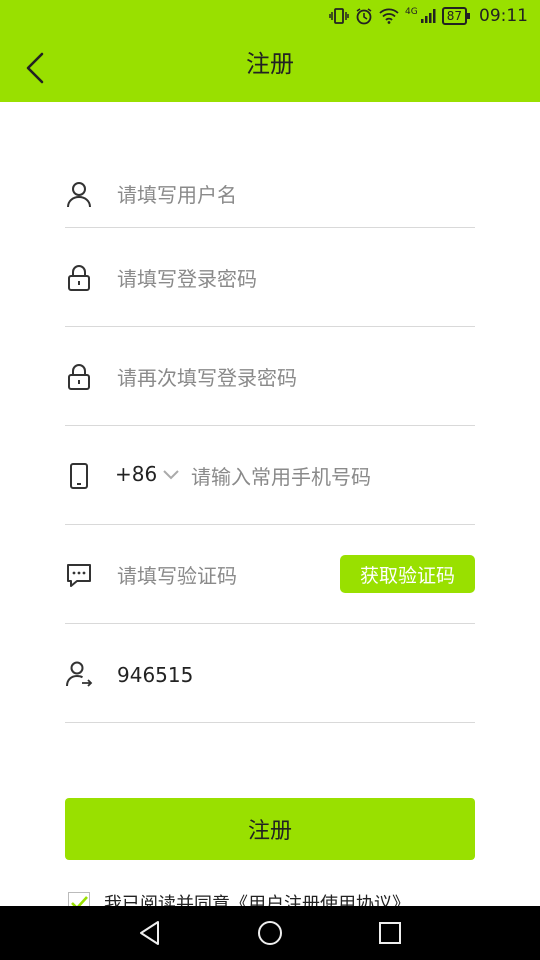  What do you see at coordinates (339, 16) in the screenshot?
I see `vibrate-icon` at bounding box center [339, 16].